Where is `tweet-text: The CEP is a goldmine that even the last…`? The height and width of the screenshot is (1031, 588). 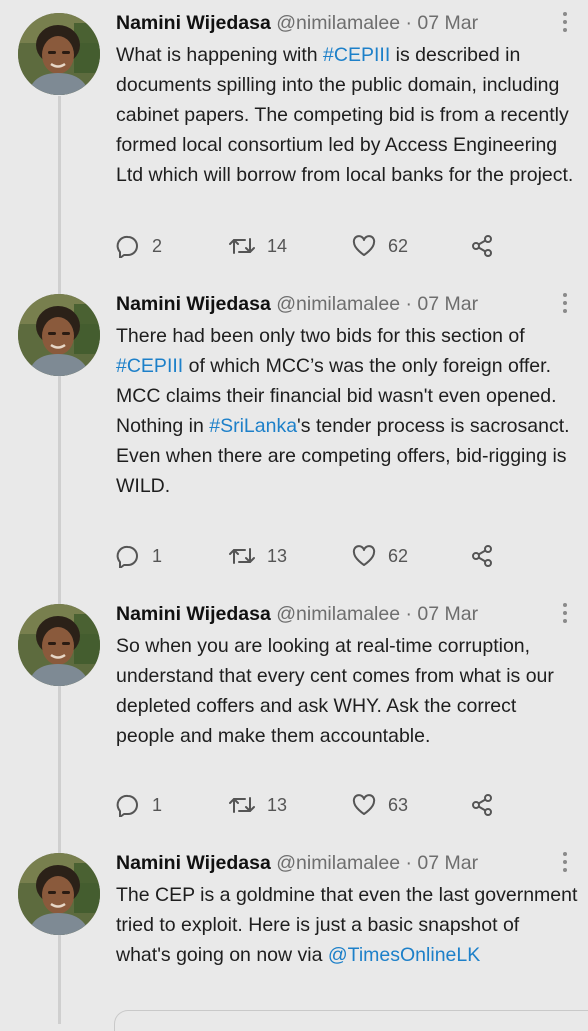 tweet-text: The CEP is a goldmine that even the last… is located at coordinates (347, 925).